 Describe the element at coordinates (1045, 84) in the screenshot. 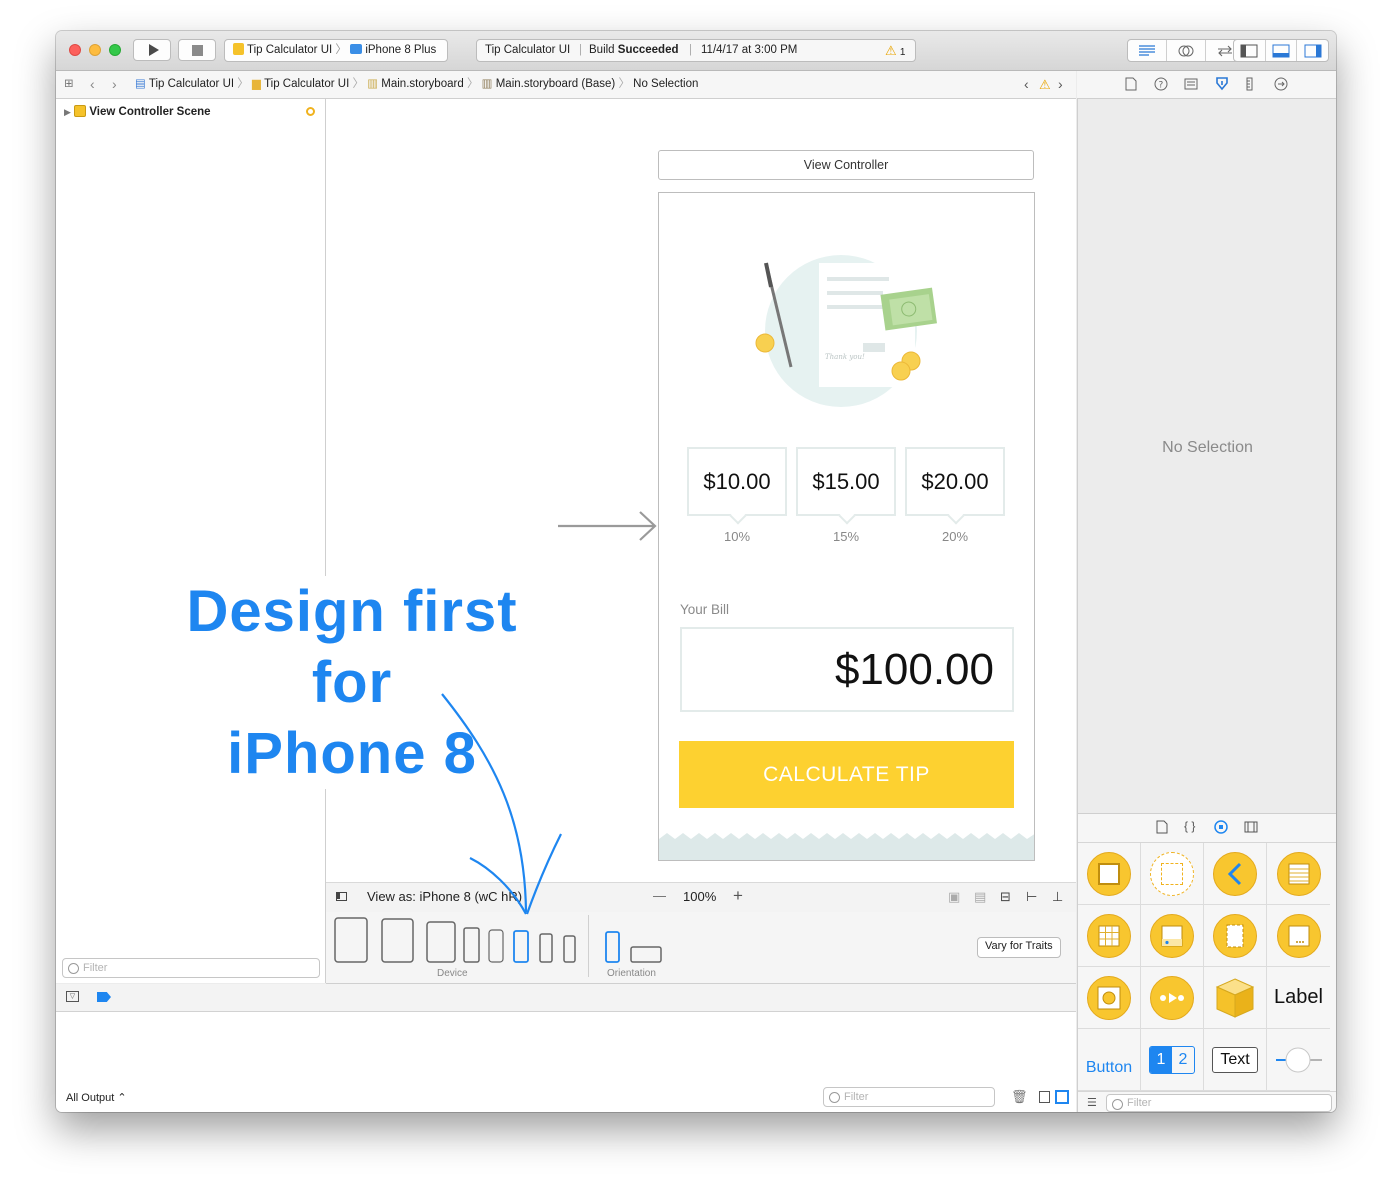

I see `warning-icon: ⚠` at that location.